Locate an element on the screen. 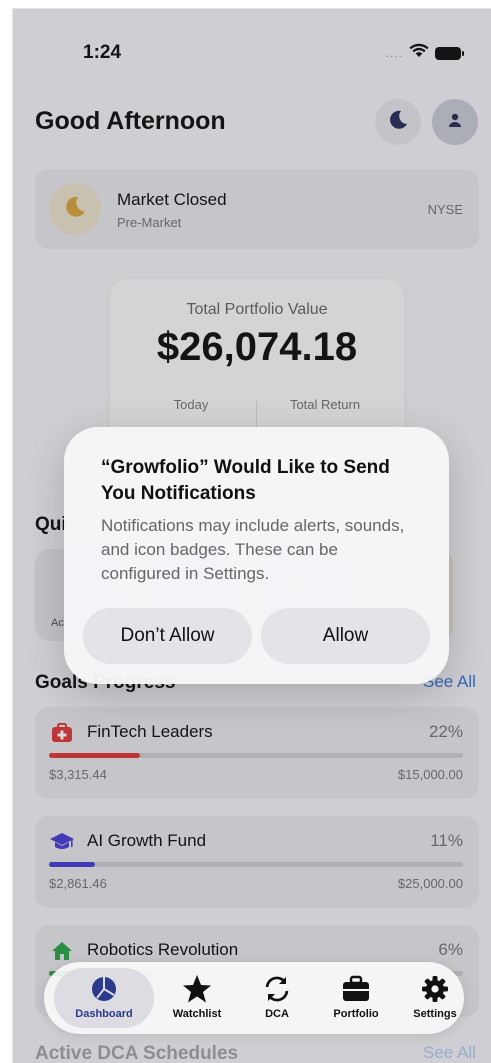  tab-watchlist: Watchlist is located at coordinates (197, 998).